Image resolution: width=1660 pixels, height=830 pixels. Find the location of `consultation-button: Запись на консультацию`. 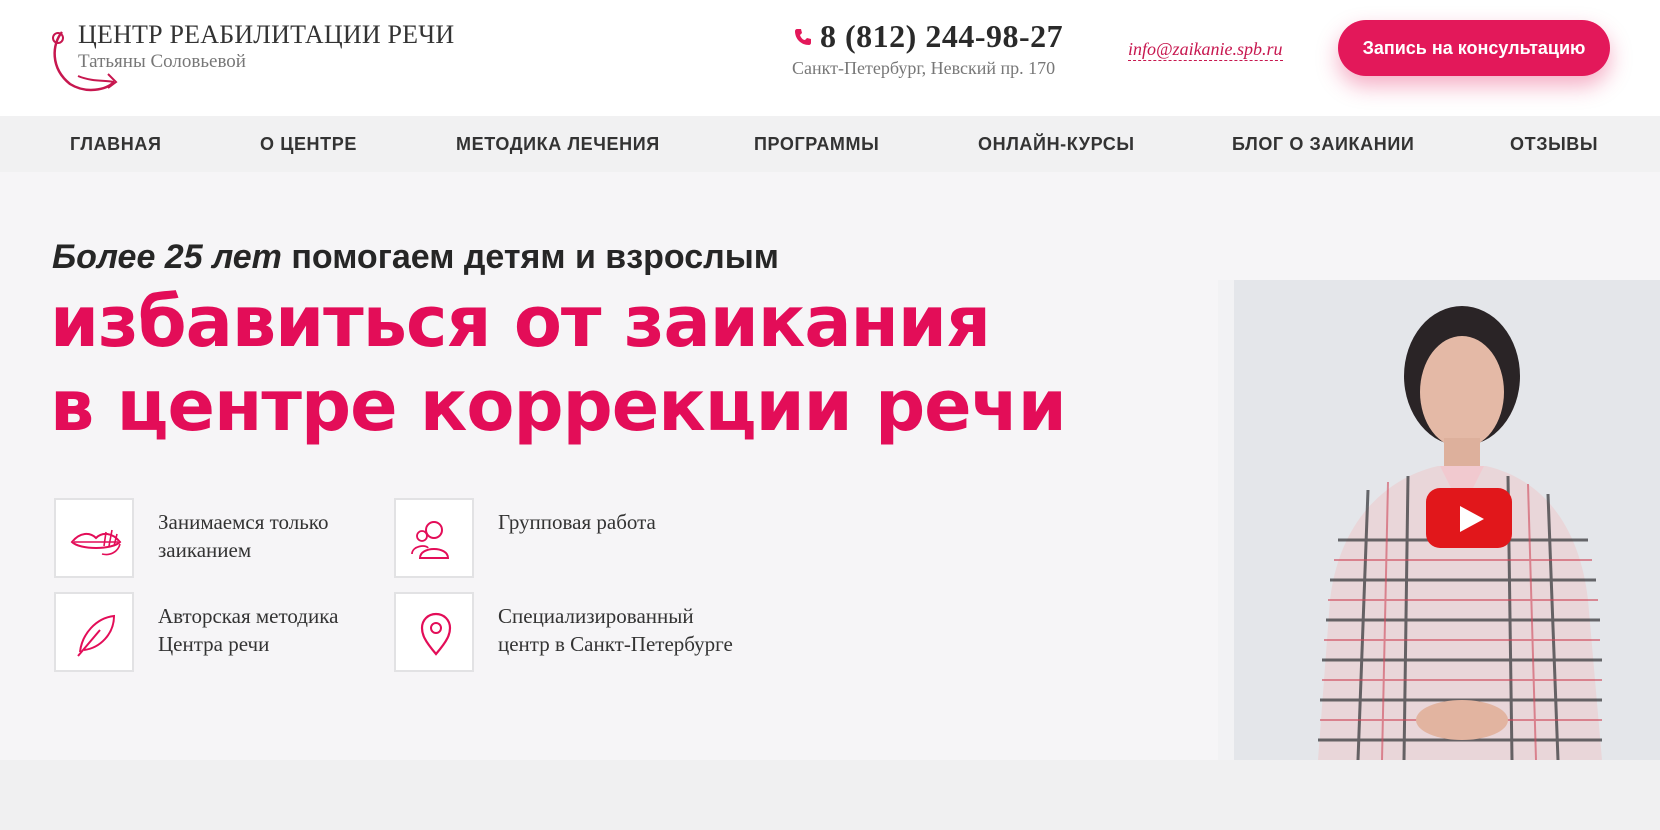

consultation-button: Запись на консультацию is located at coordinates (1474, 48).